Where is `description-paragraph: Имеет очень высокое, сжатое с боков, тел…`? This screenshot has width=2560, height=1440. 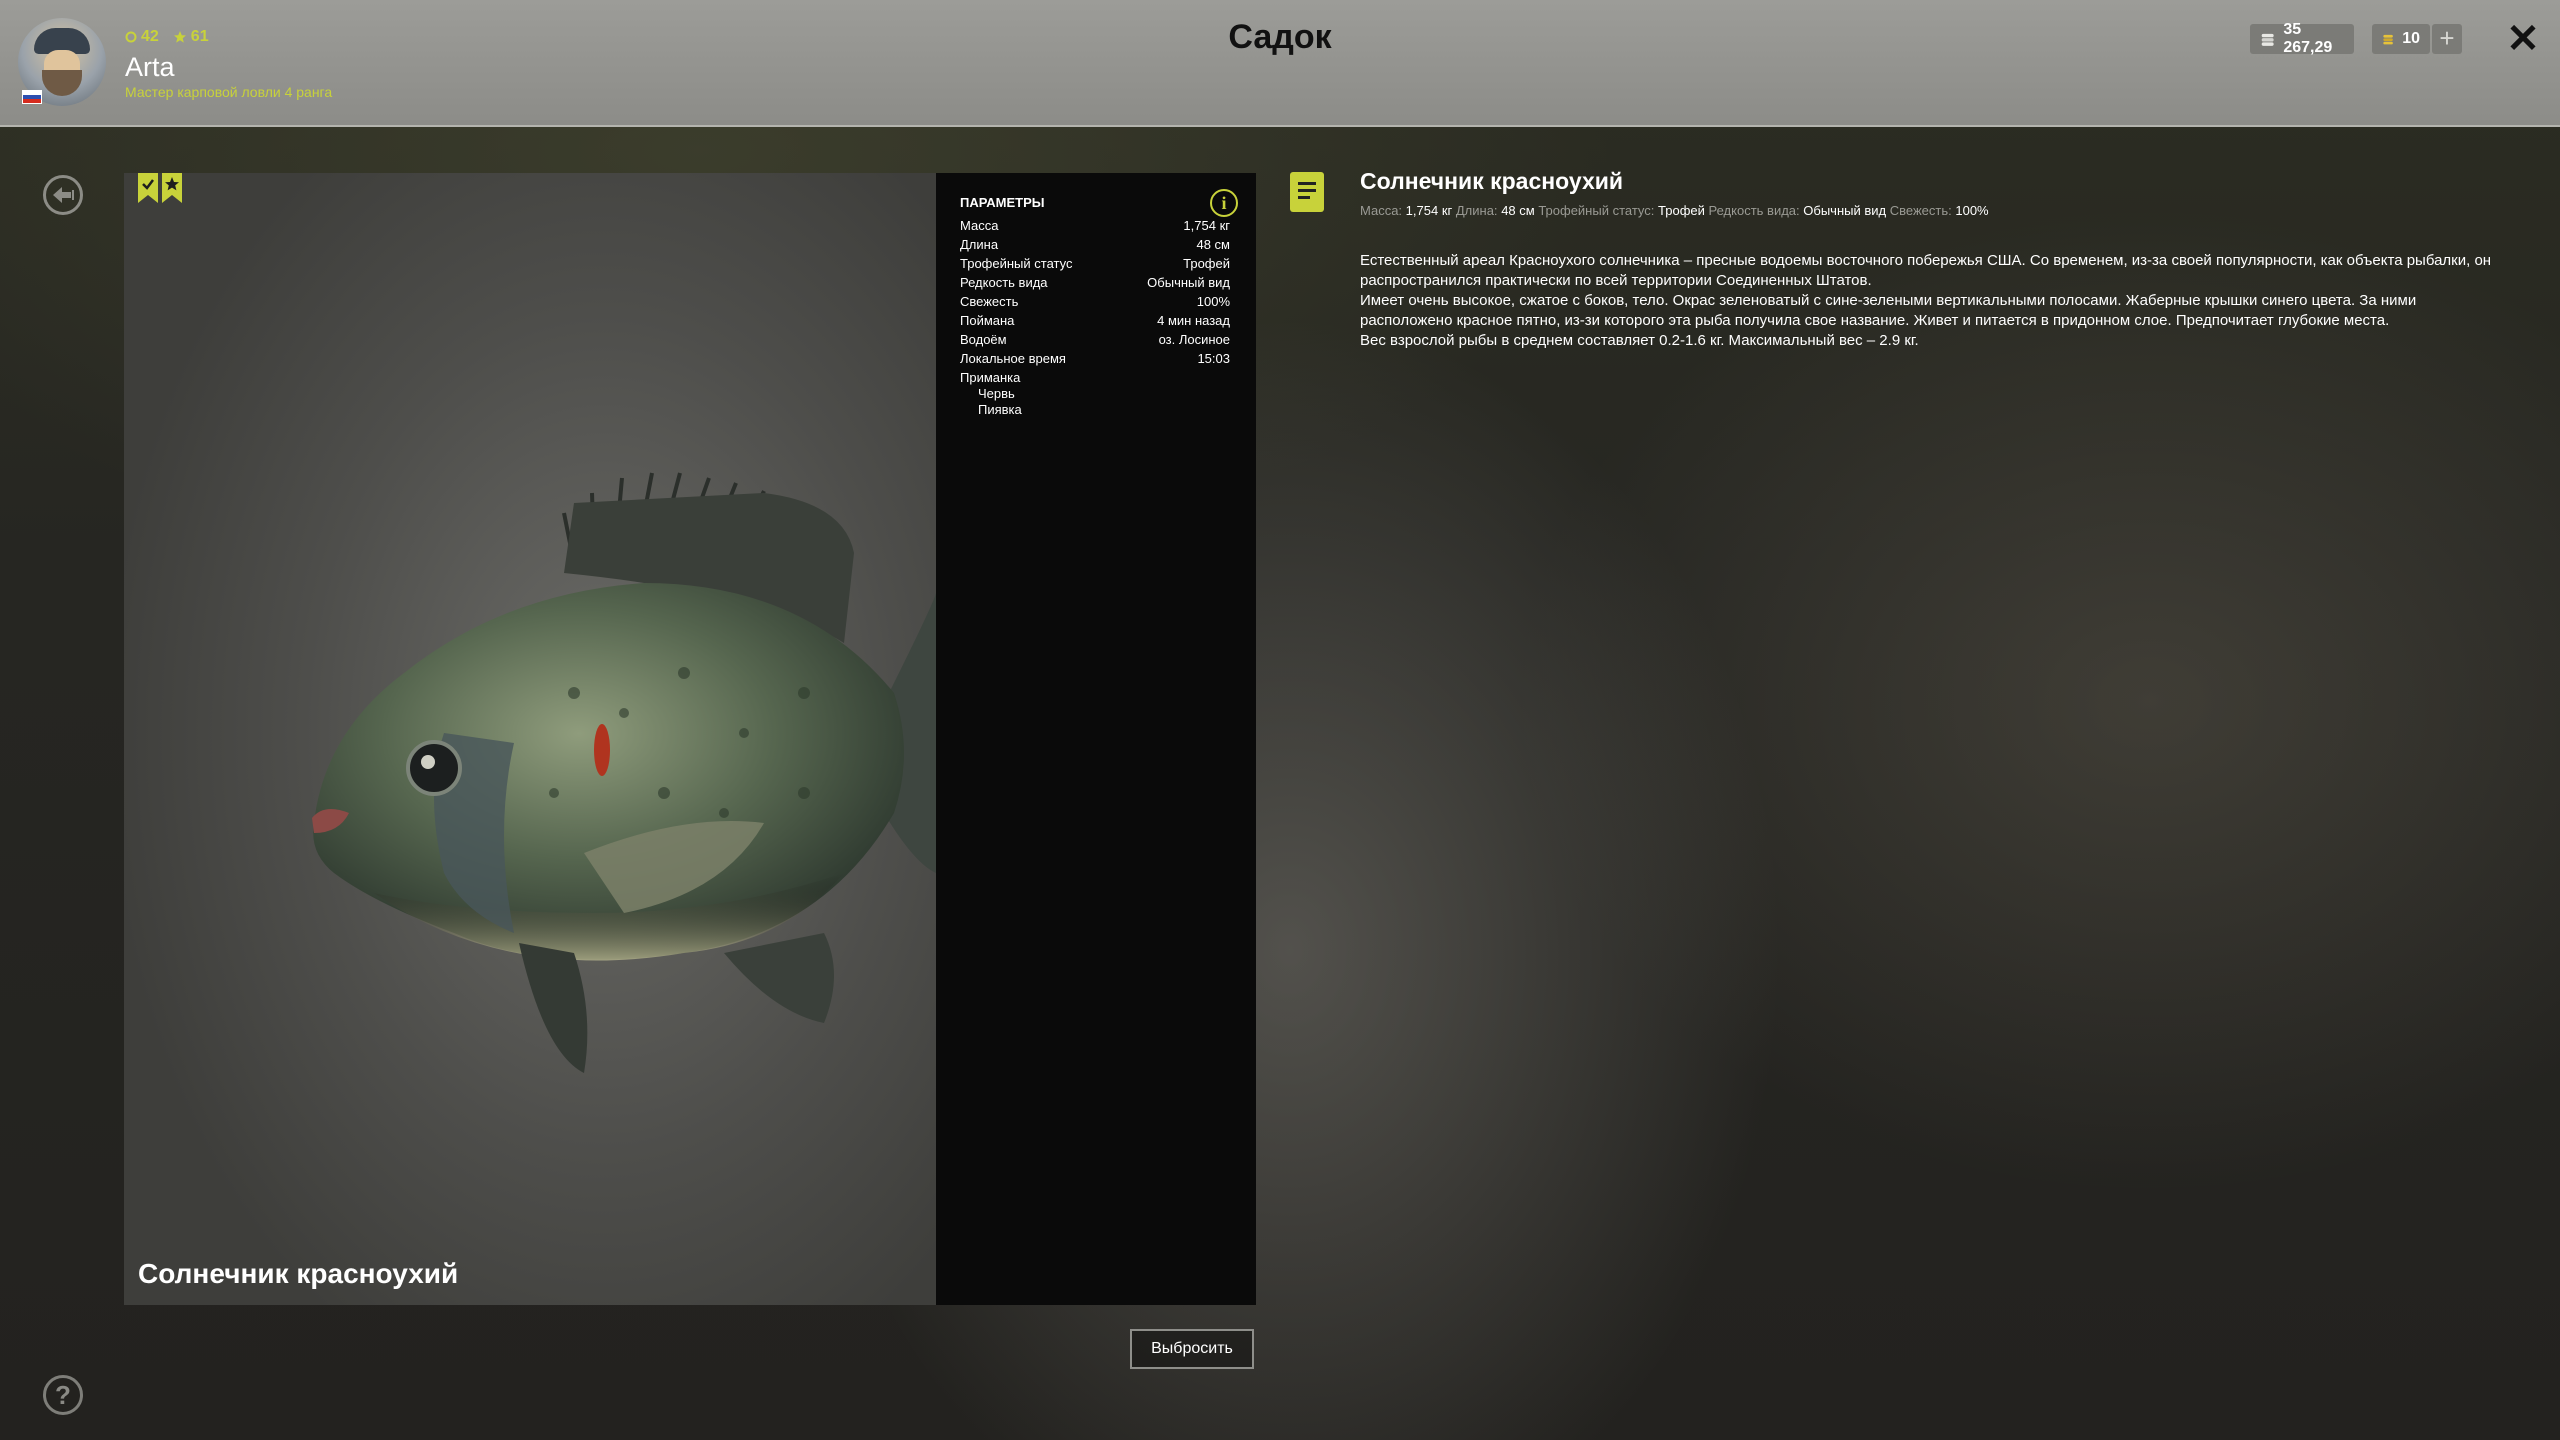
description-paragraph: Имеет очень высокое, сжатое с боков, тел… is located at coordinates (1888, 310).